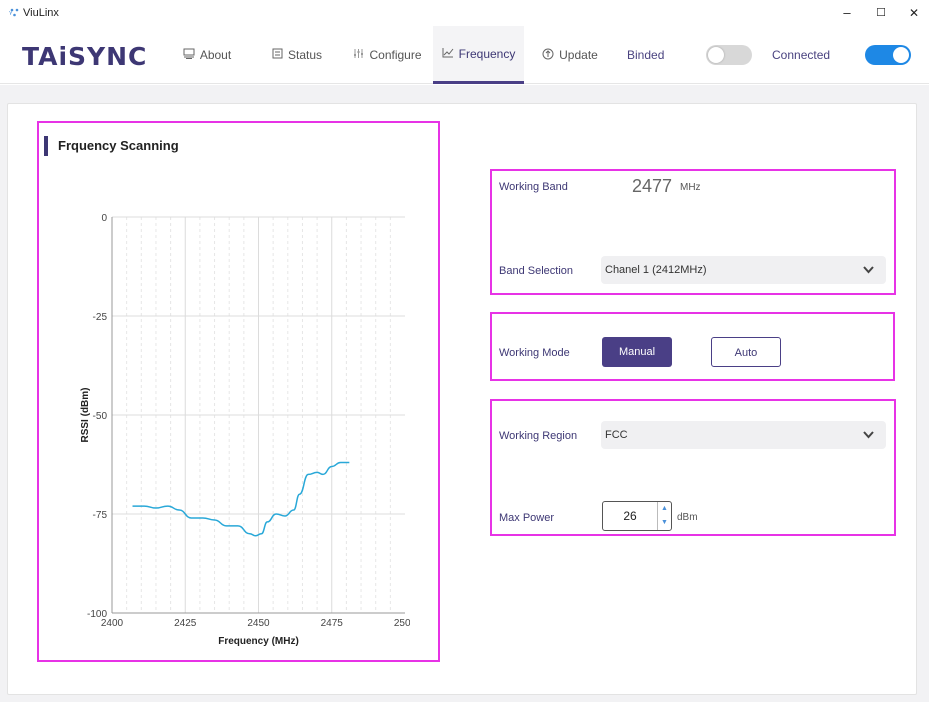 The width and height of the screenshot is (929, 702). Describe the element at coordinates (578, 55) in the screenshot. I see `tab-update-label: Update` at that location.